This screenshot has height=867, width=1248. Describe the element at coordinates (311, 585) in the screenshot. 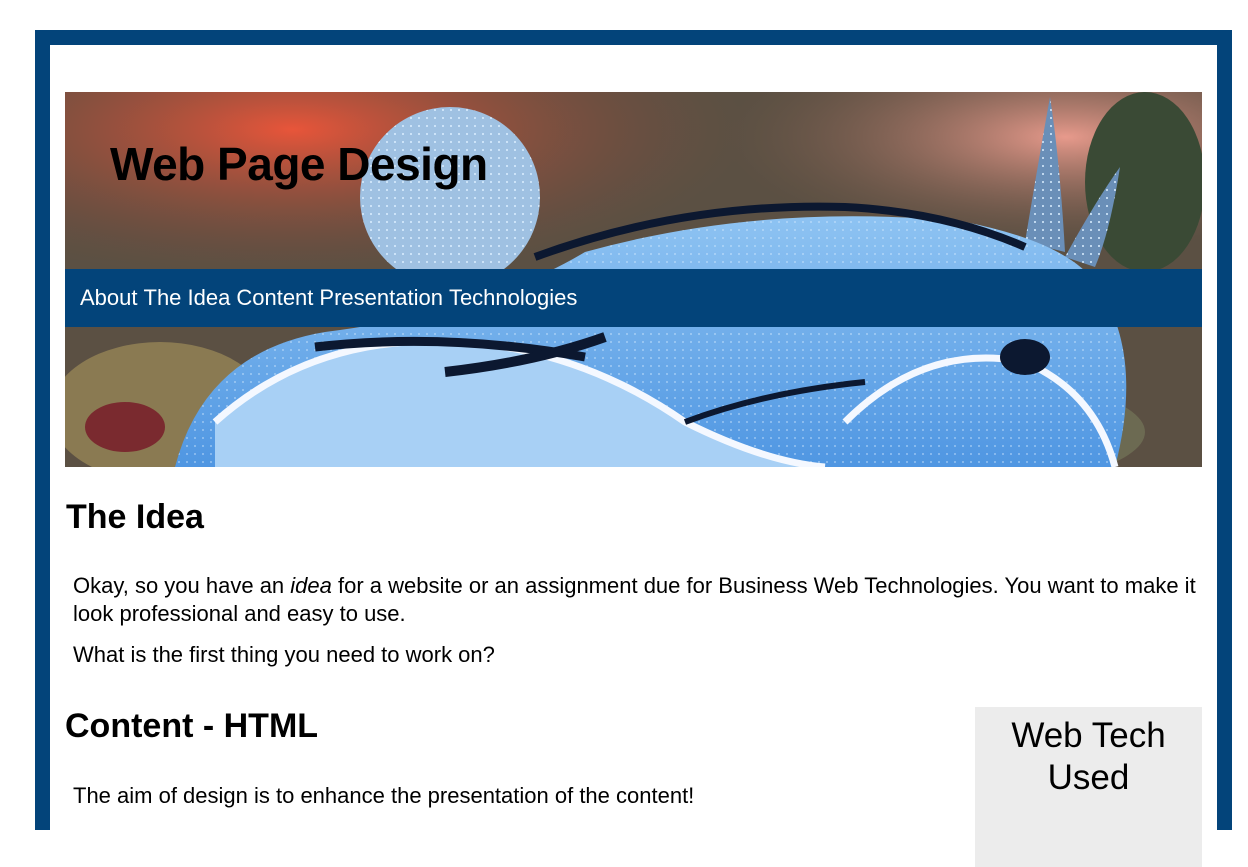

I see `idea-emphasis: idea` at that location.